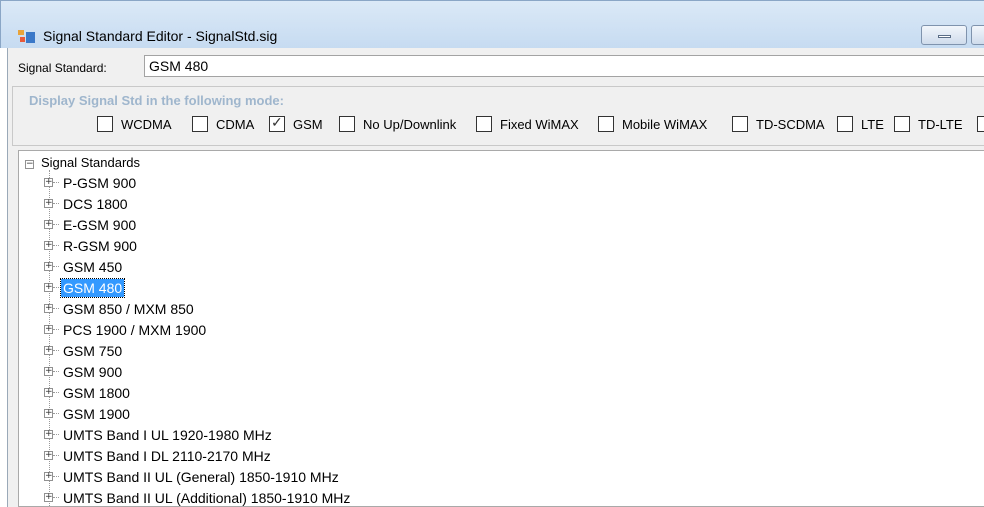 This screenshot has width=984, height=507. Describe the element at coordinates (790, 124) in the screenshot. I see `mode-label: TD-SCDMA` at that location.